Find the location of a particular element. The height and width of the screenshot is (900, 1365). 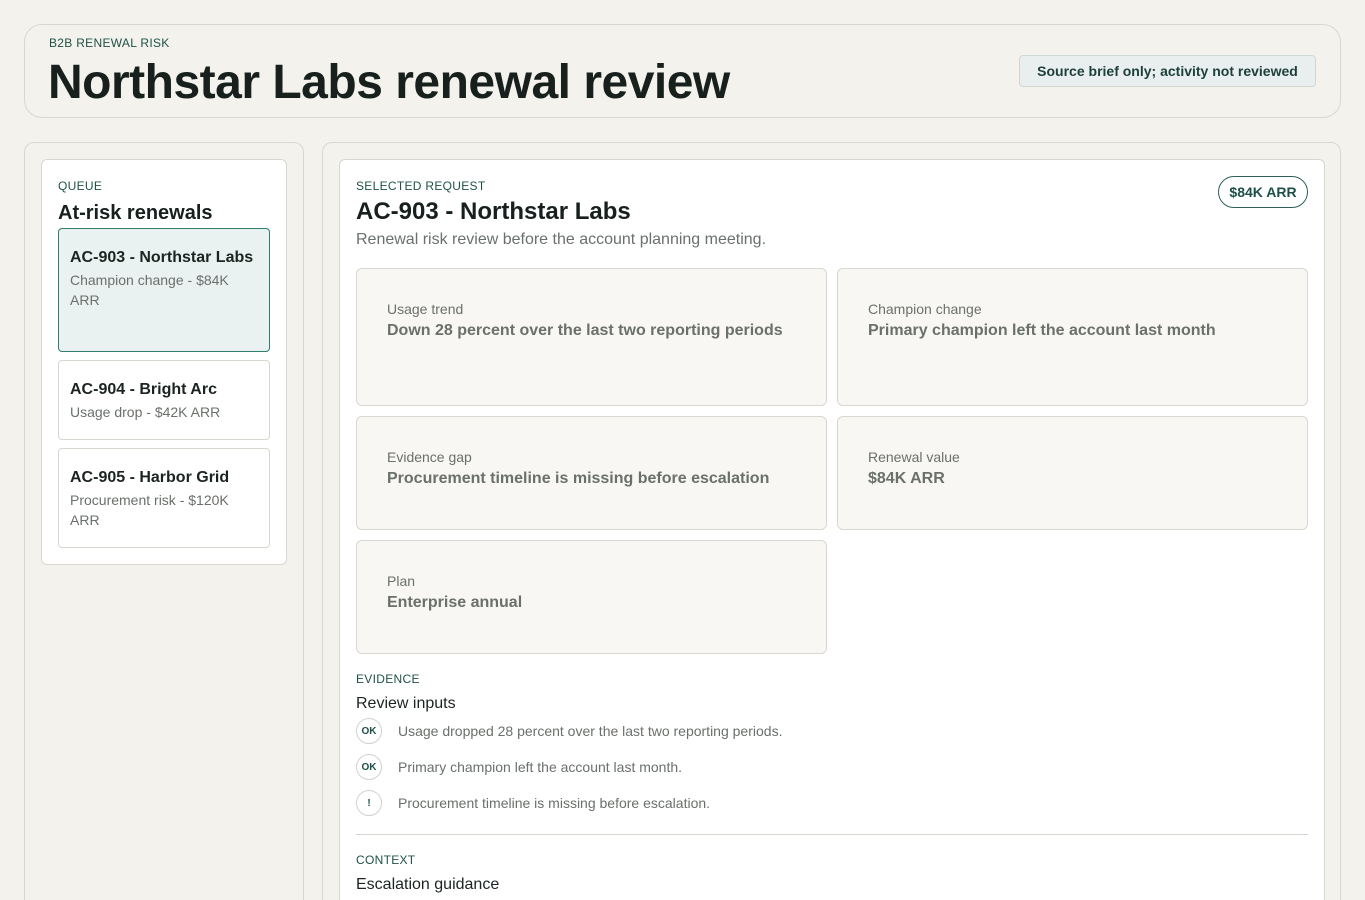

fact-value: $84K ARR is located at coordinates (906, 478).